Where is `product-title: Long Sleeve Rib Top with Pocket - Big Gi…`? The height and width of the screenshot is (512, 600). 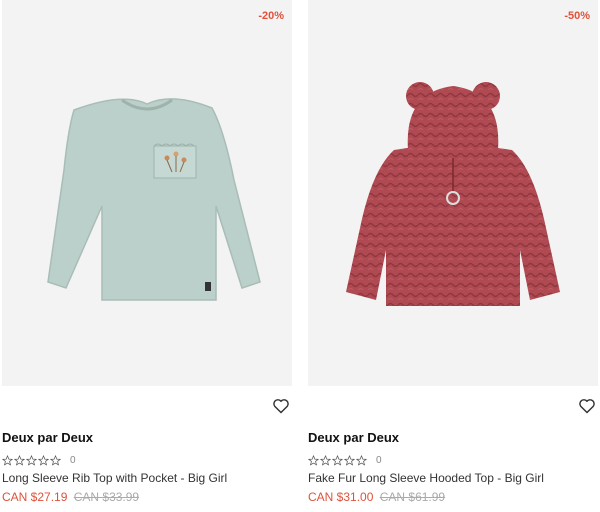
product-title: Long Sleeve Rib Top with Pocket - Big Gi… is located at coordinates (114, 478).